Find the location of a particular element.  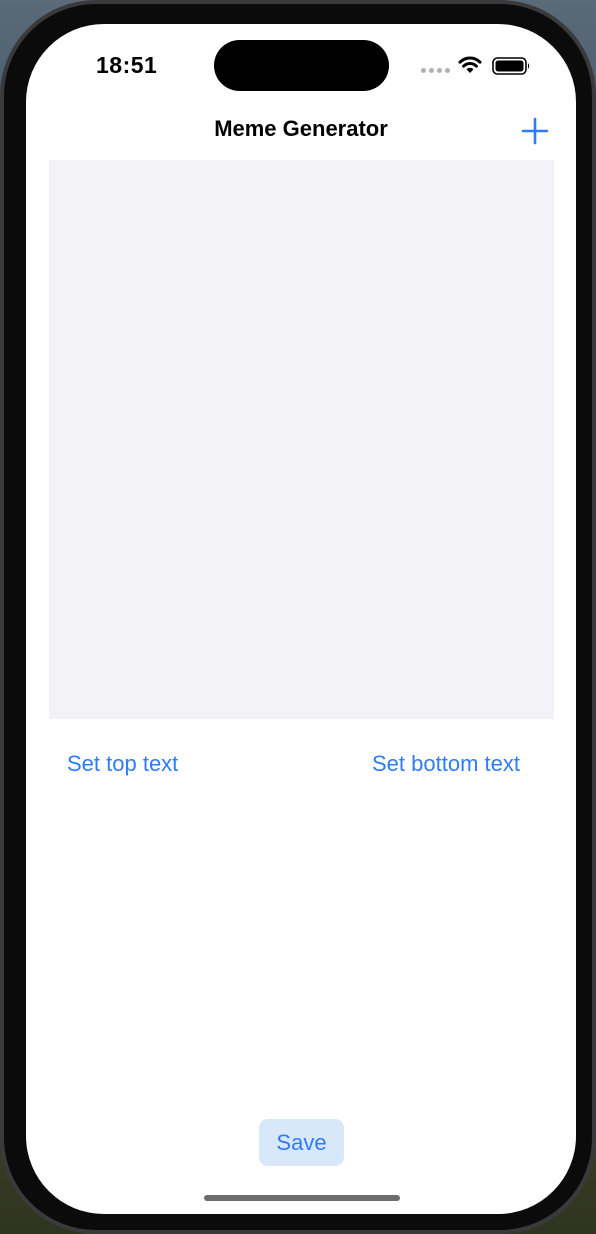

set-top-text-button: Set top text is located at coordinates (122, 764).